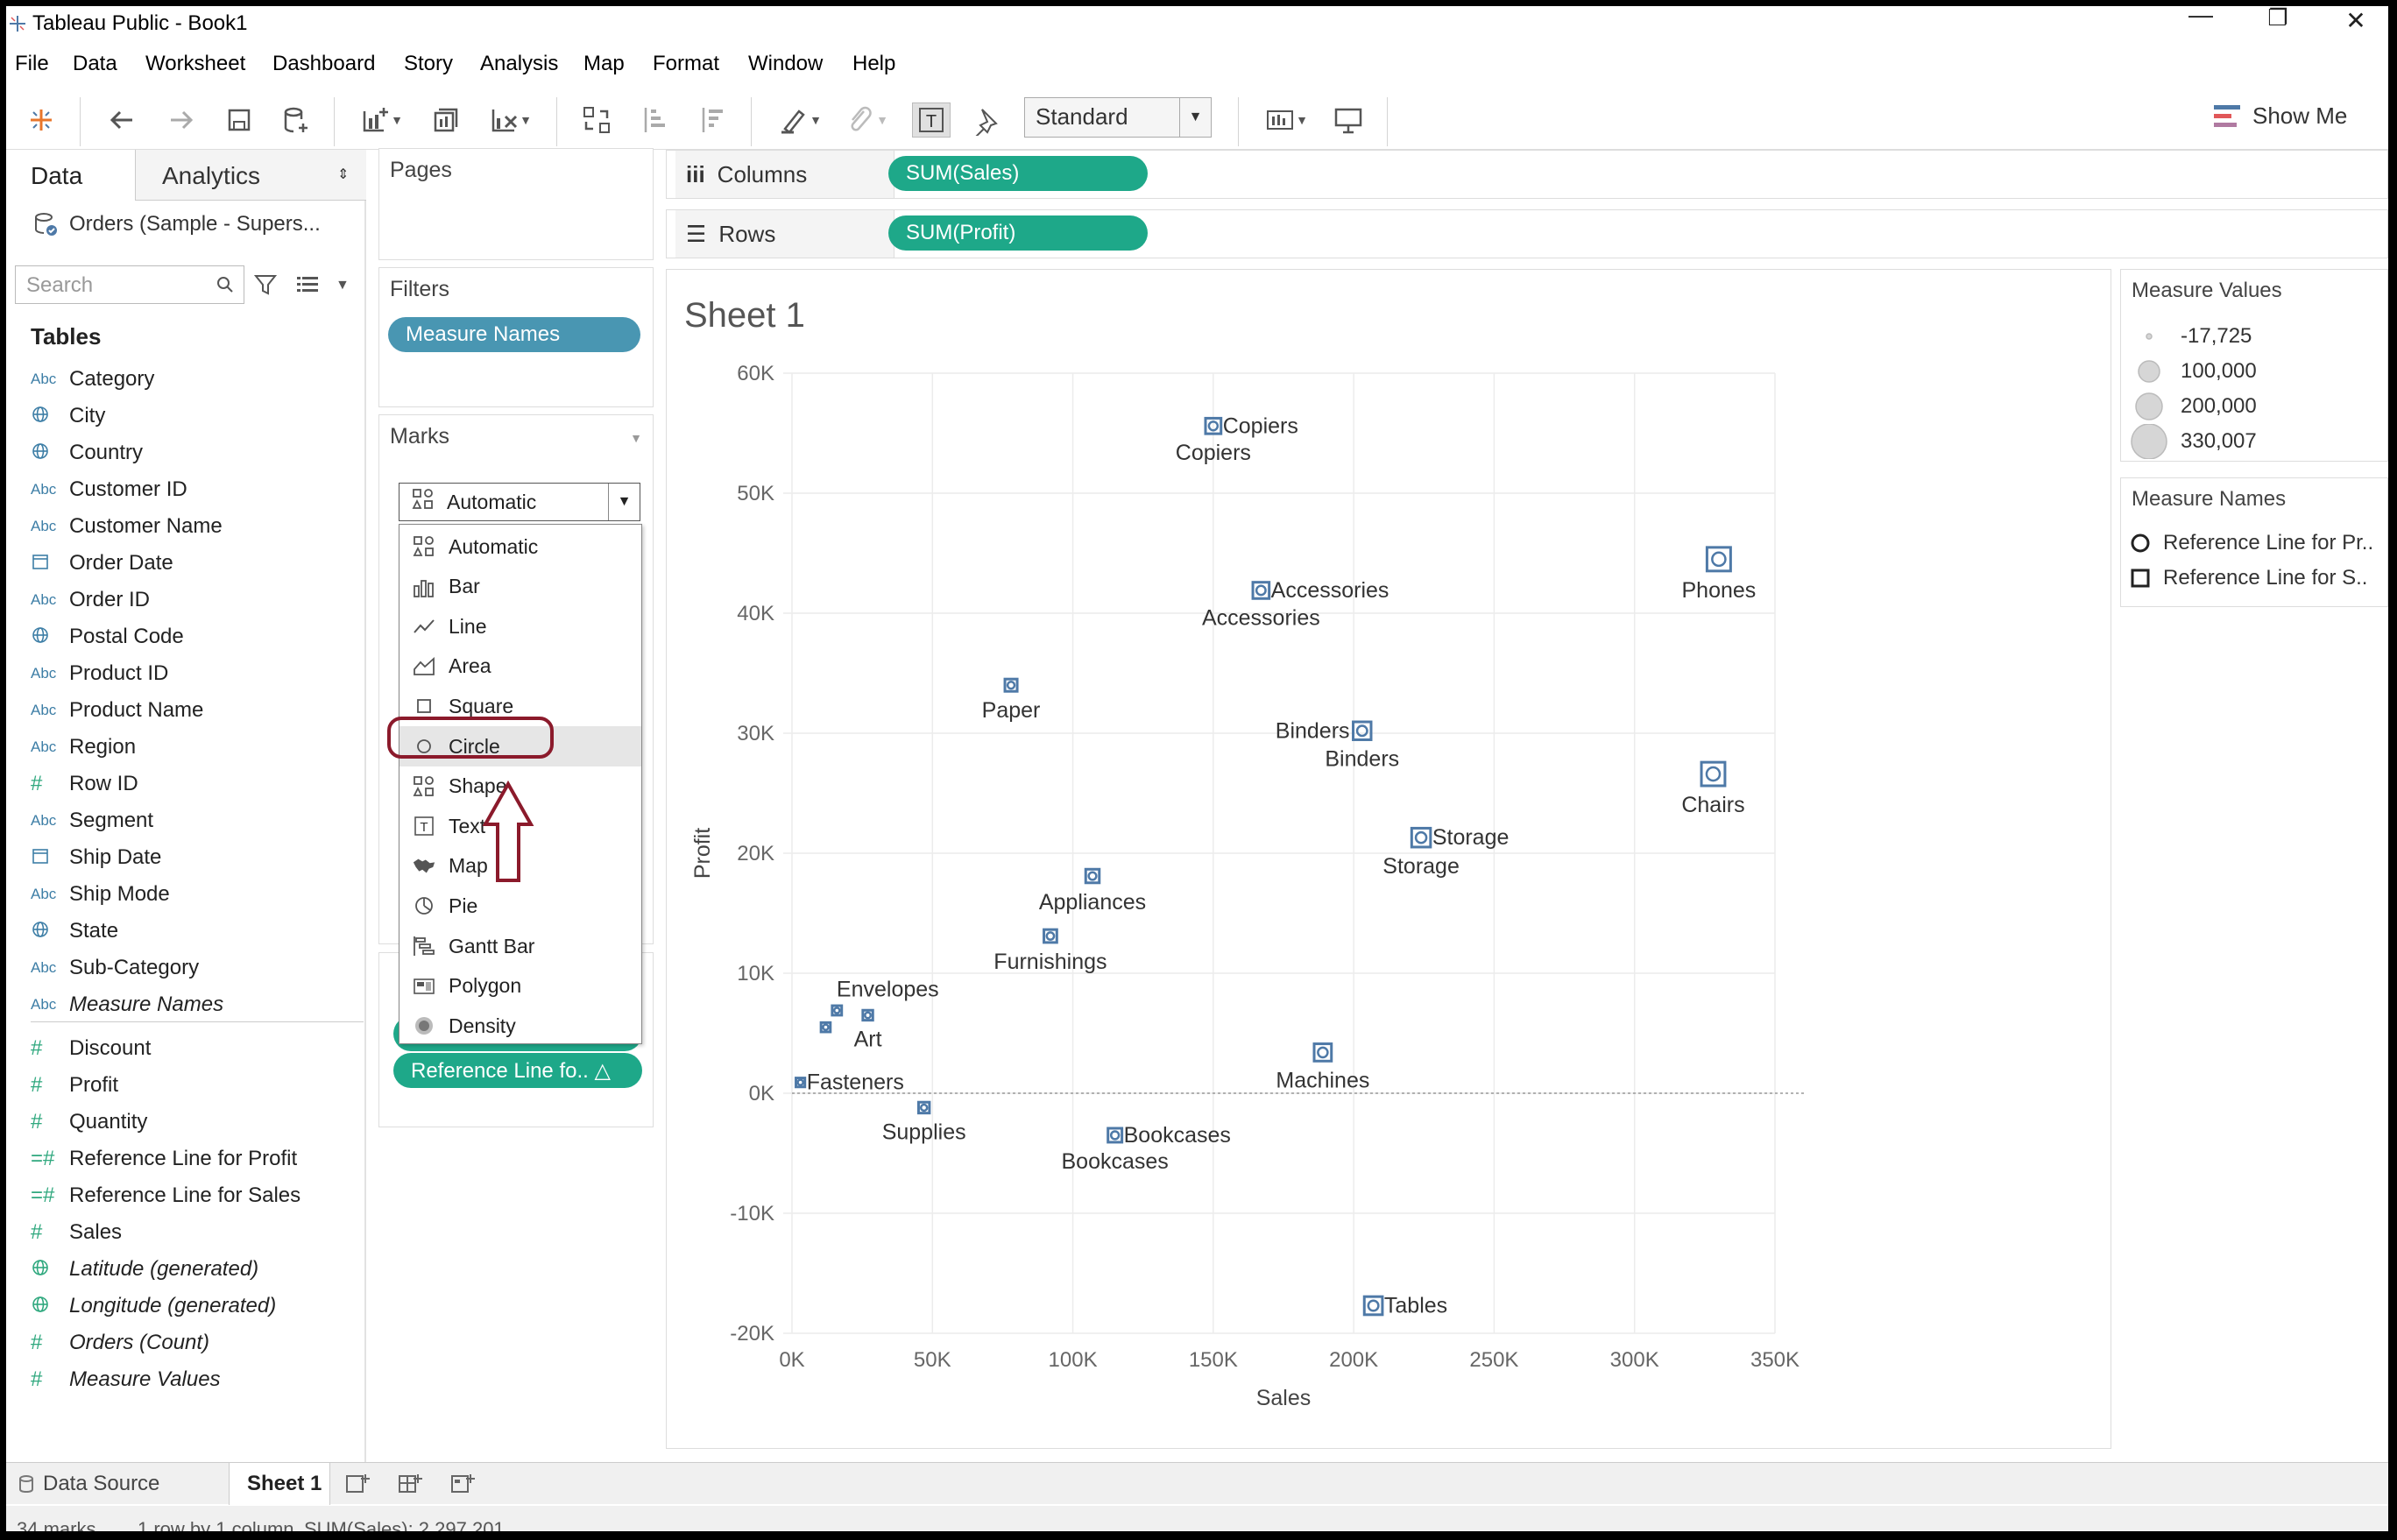  What do you see at coordinates (520, 546) in the screenshot?
I see `mark-type-option-automatic: Automatic` at bounding box center [520, 546].